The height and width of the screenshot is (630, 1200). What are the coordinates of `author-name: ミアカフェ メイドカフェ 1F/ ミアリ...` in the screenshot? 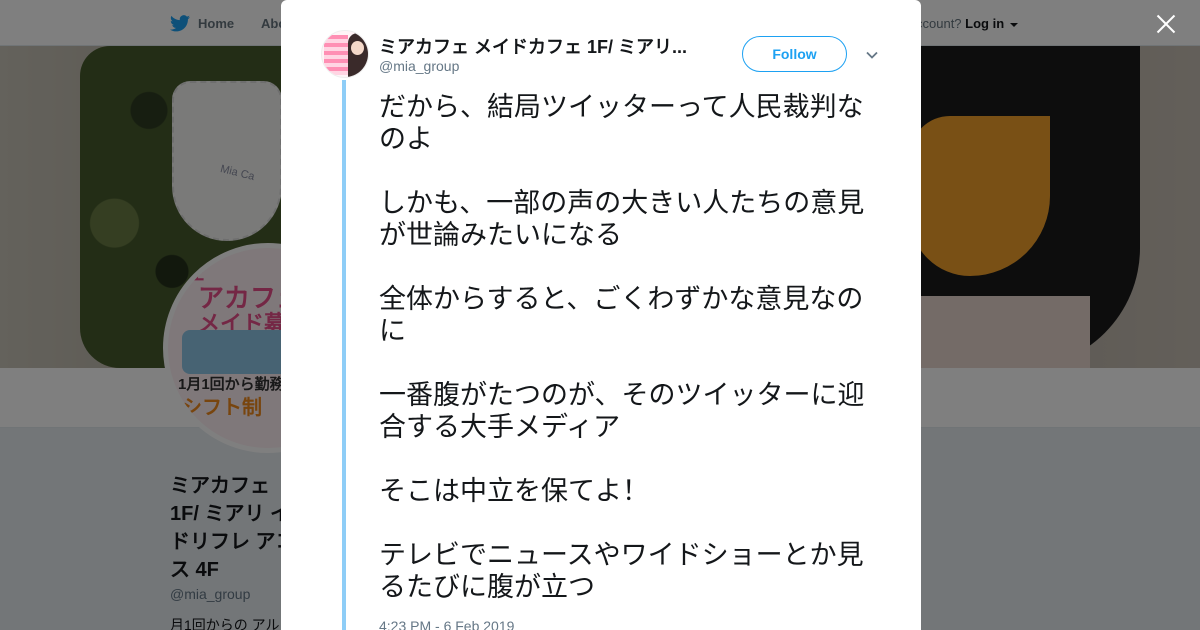 It's located at (539, 46).